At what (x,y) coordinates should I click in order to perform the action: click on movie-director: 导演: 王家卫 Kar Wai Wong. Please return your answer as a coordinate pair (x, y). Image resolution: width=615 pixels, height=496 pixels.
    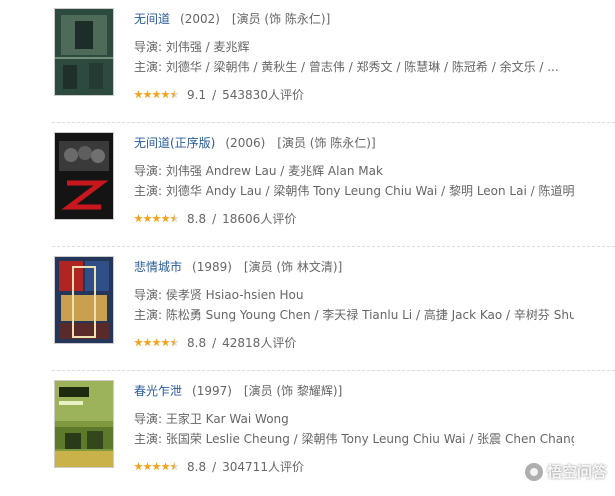
    Looking at the image, I should click on (211, 419).